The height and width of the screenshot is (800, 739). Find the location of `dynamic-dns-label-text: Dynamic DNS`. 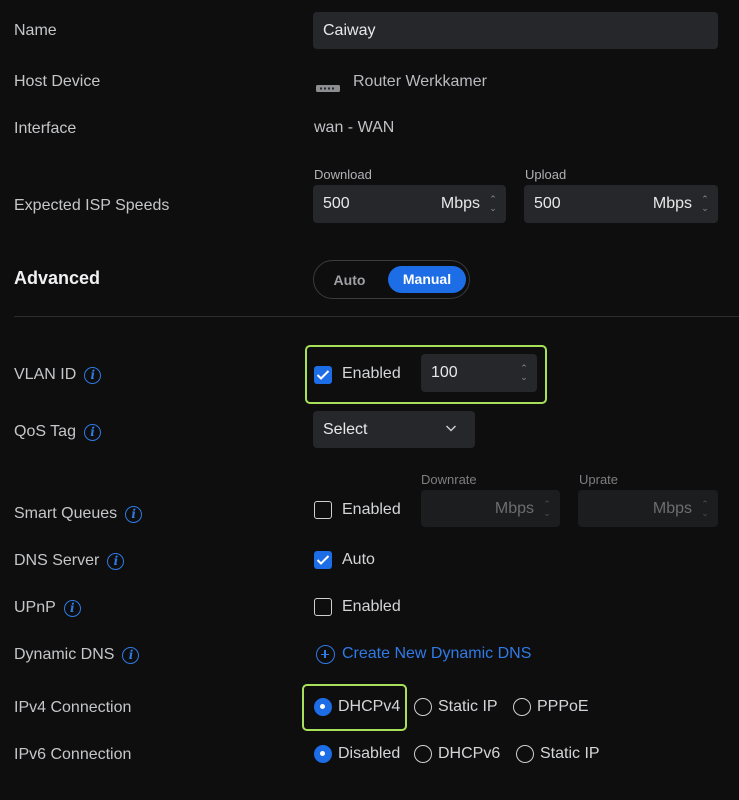

dynamic-dns-label-text: Dynamic DNS is located at coordinates (64, 654).